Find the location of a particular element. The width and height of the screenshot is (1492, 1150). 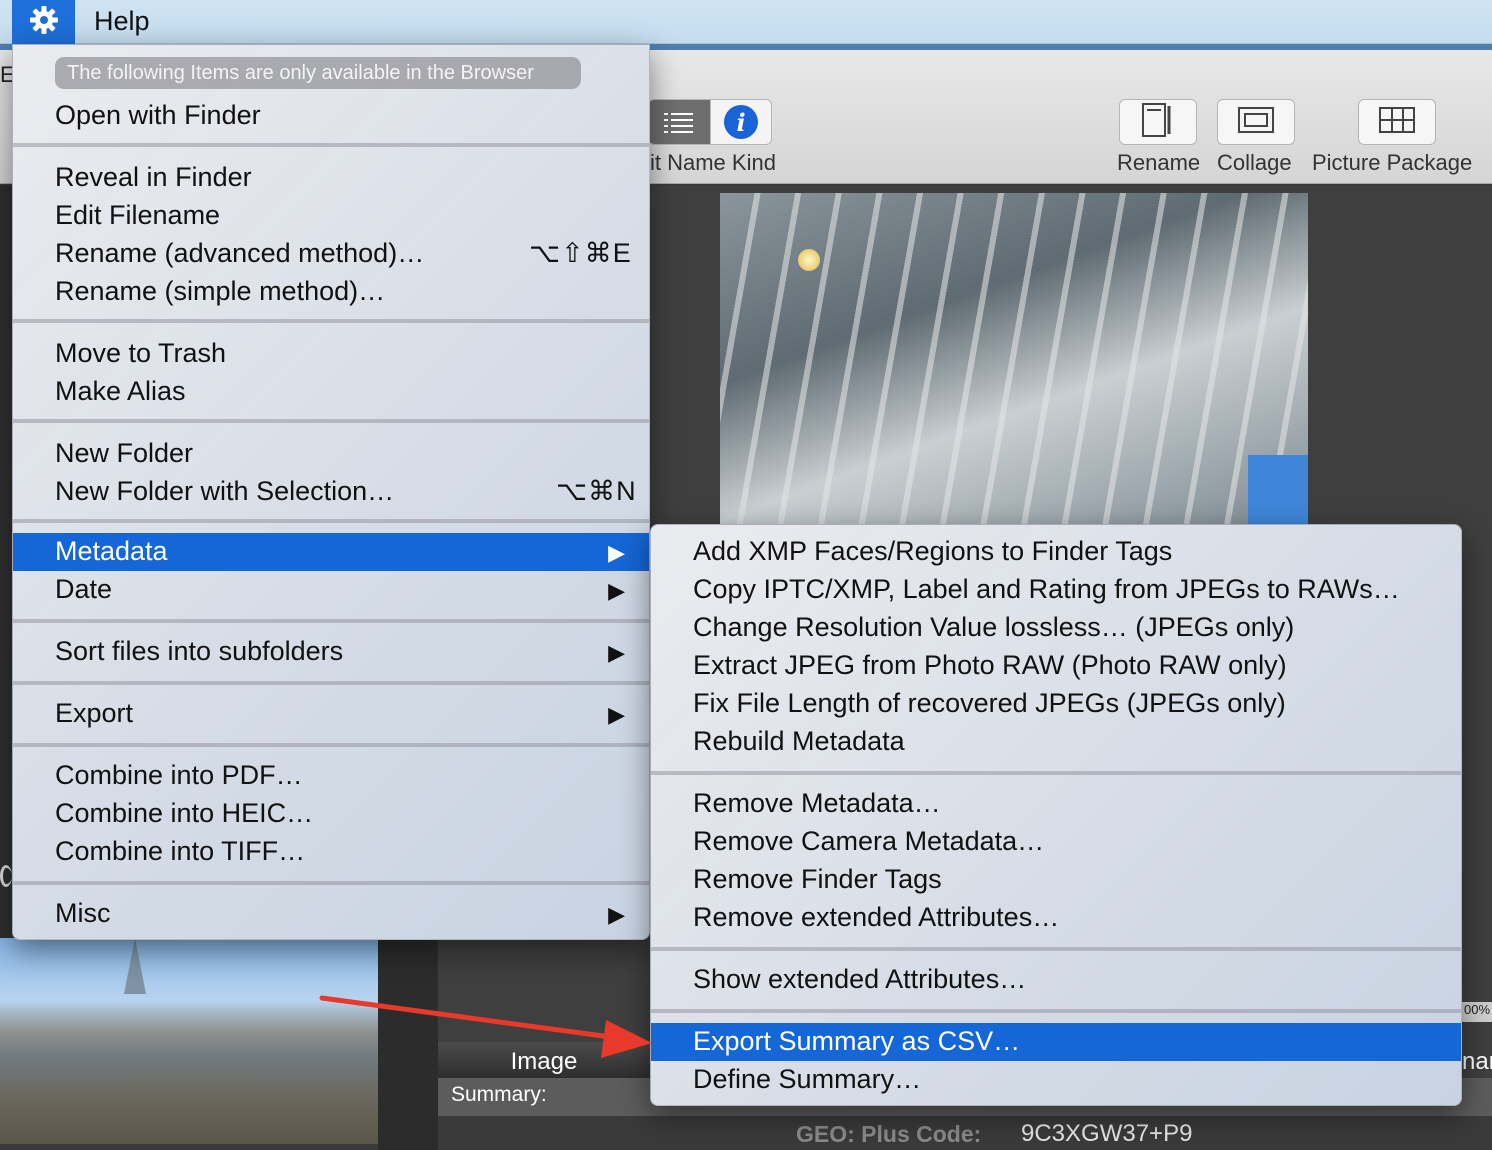

info-icon: i is located at coordinates (740, 122).